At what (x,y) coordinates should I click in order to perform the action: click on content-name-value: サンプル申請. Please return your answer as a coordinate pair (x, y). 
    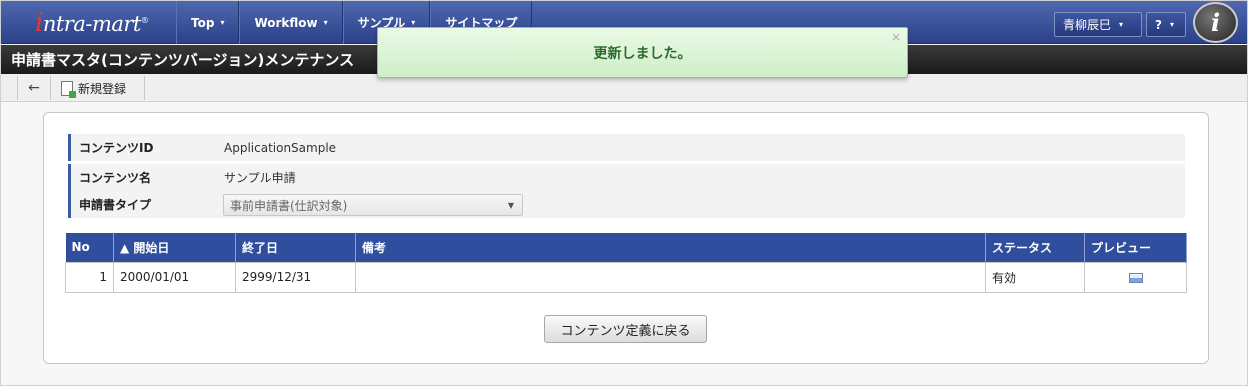
    Looking at the image, I should click on (260, 178).